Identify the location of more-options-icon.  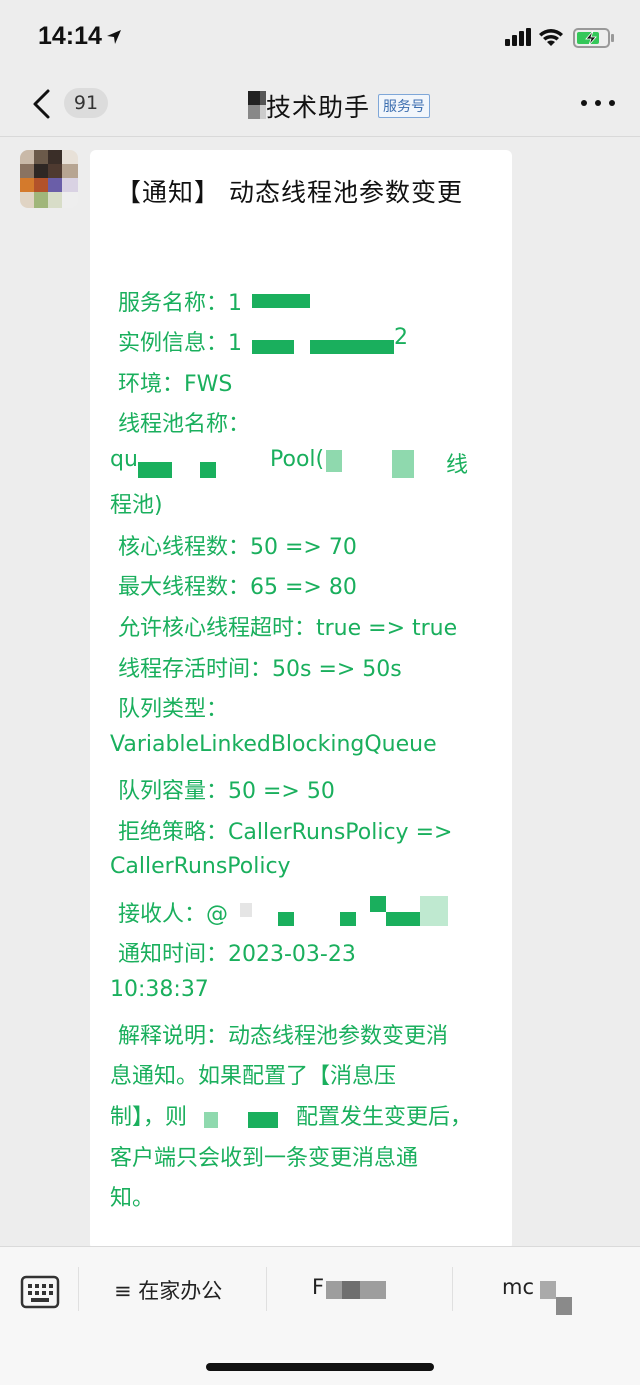
(598, 103).